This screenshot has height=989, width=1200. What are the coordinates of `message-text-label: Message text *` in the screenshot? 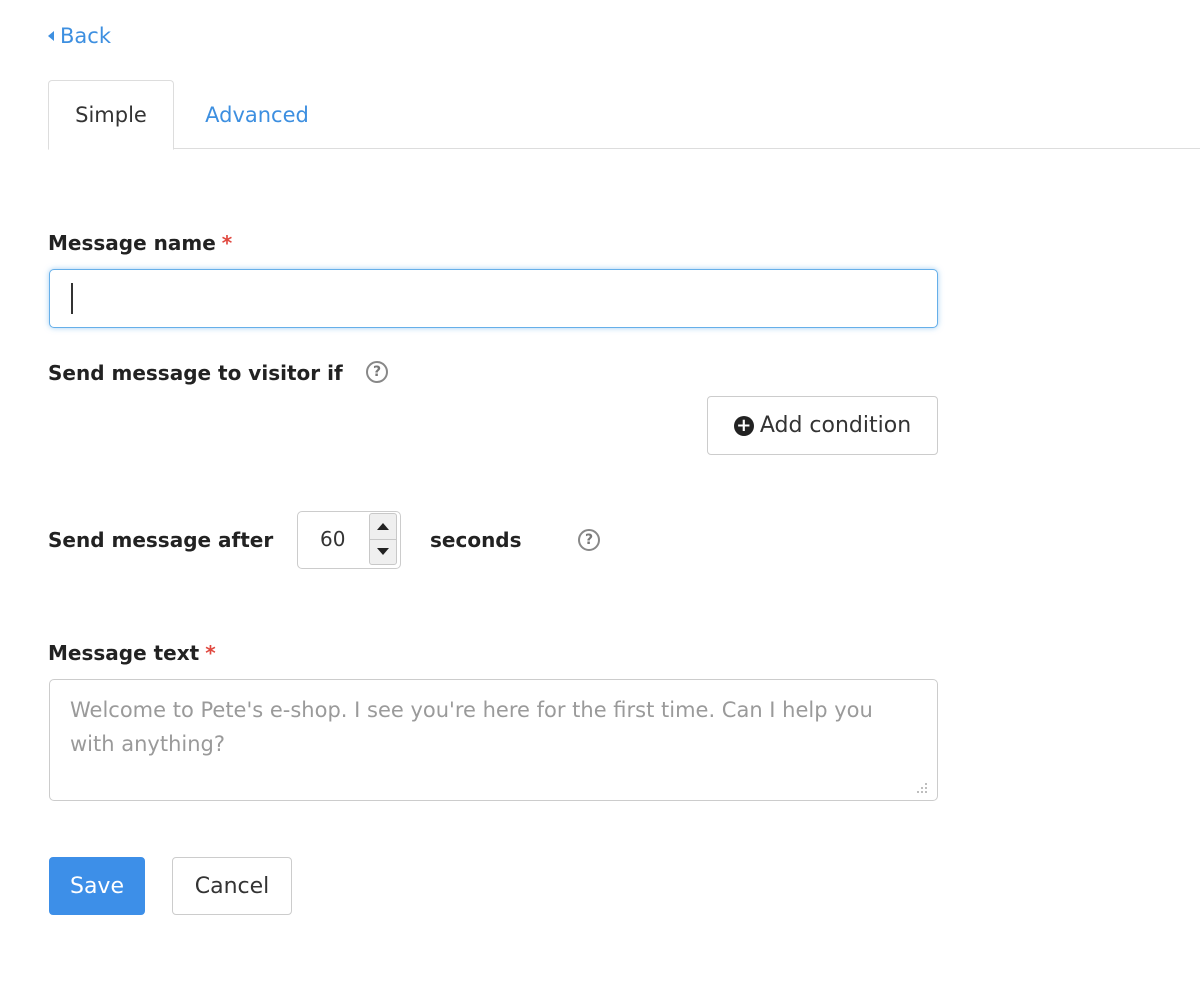 It's located at (132, 653).